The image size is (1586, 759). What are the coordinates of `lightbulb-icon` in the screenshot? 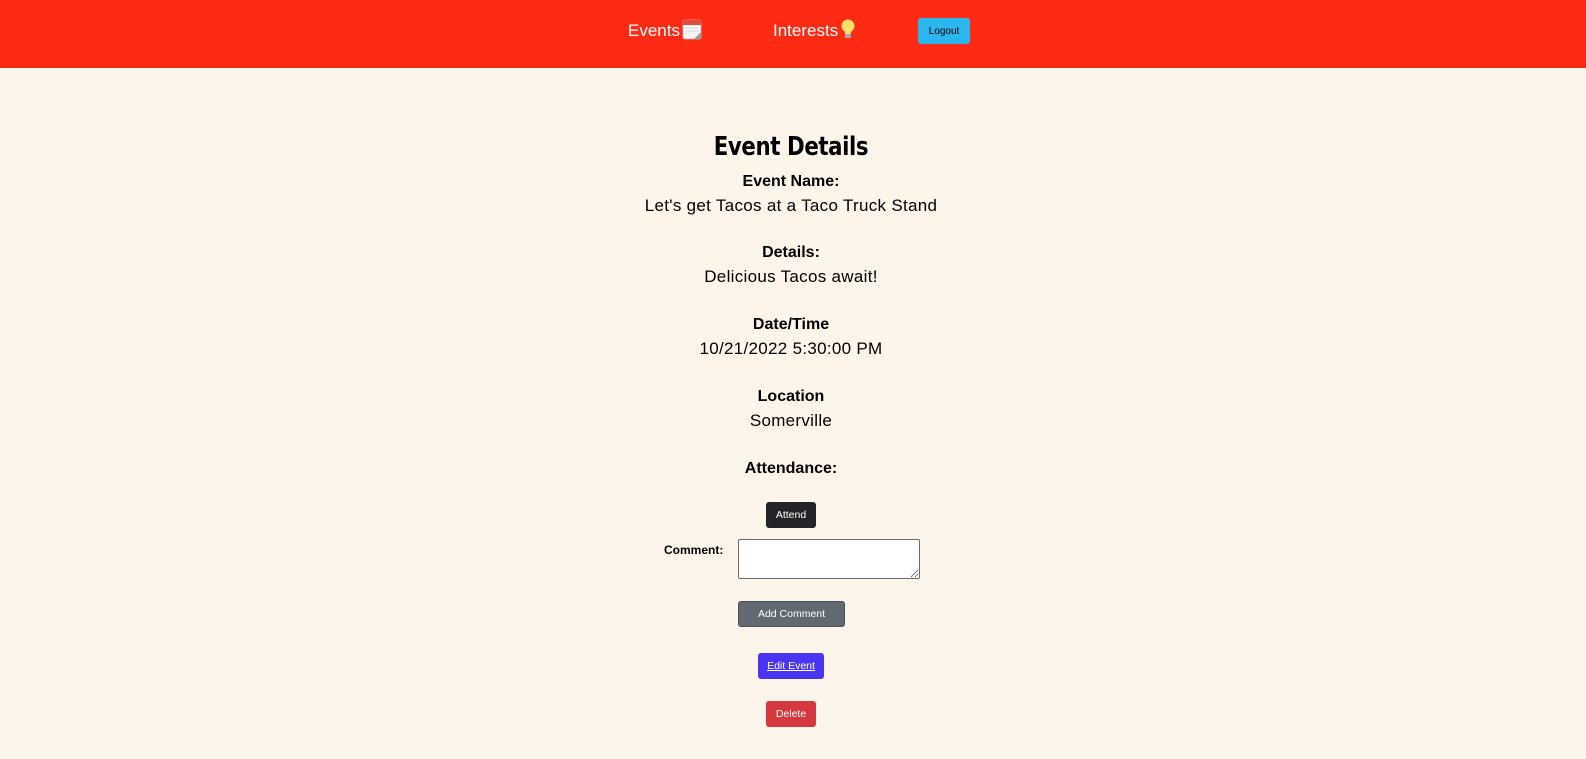 It's located at (848, 33).